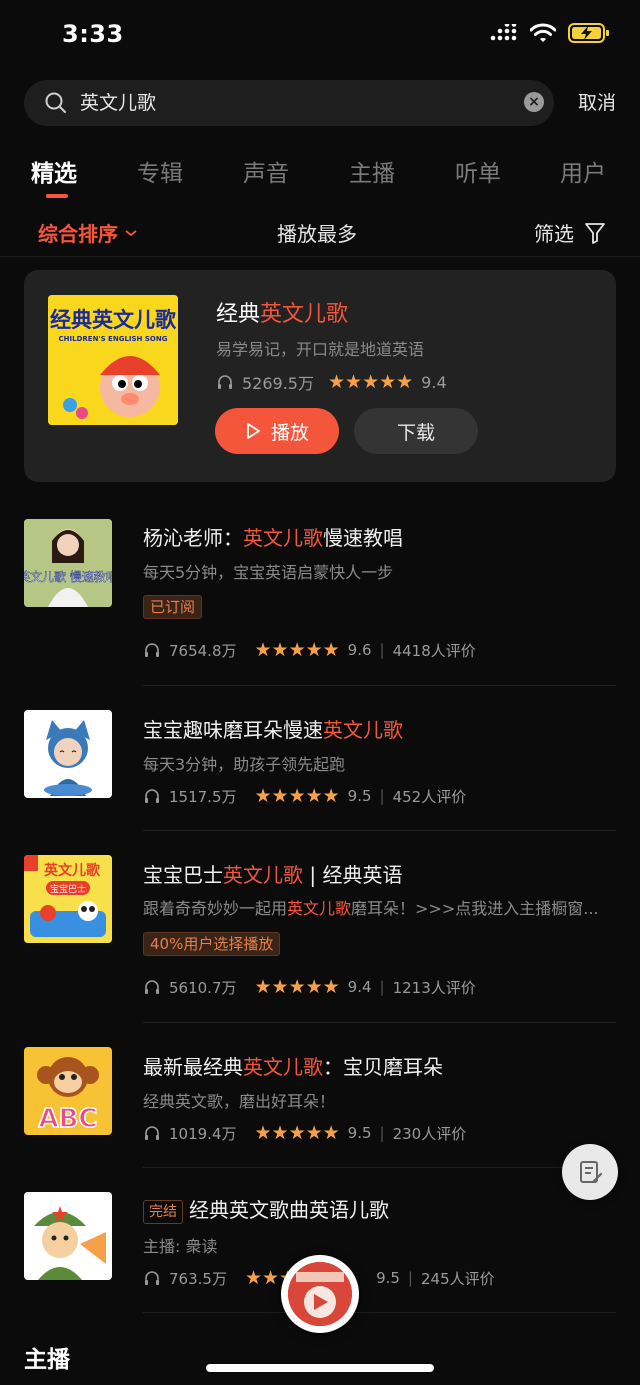  I want to click on play-icon, so click(253, 431).